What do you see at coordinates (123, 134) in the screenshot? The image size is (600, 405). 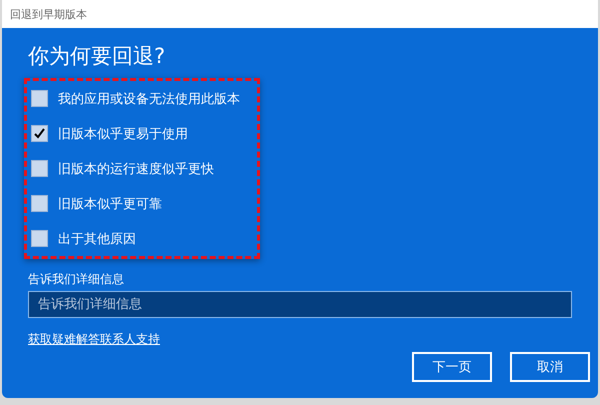 I see `checkbox-label: 旧版本似乎更易于使用` at bounding box center [123, 134].